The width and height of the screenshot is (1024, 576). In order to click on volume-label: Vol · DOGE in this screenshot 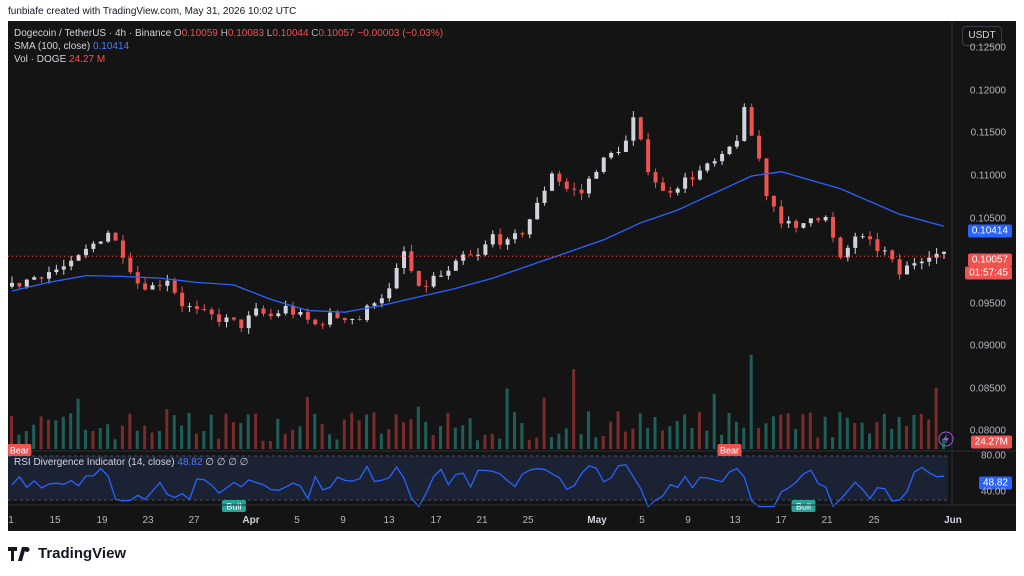, I will do `click(40, 59)`.